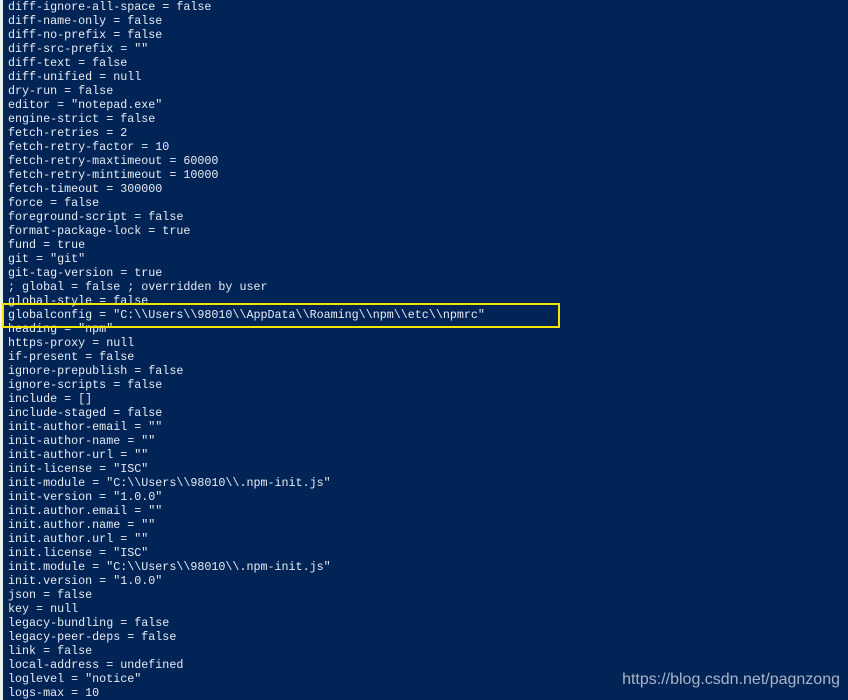  What do you see at coordinates (47, 259) in the screenshot?
I see `terminal-line: git = ″git″` at bounding box center [47, 259].